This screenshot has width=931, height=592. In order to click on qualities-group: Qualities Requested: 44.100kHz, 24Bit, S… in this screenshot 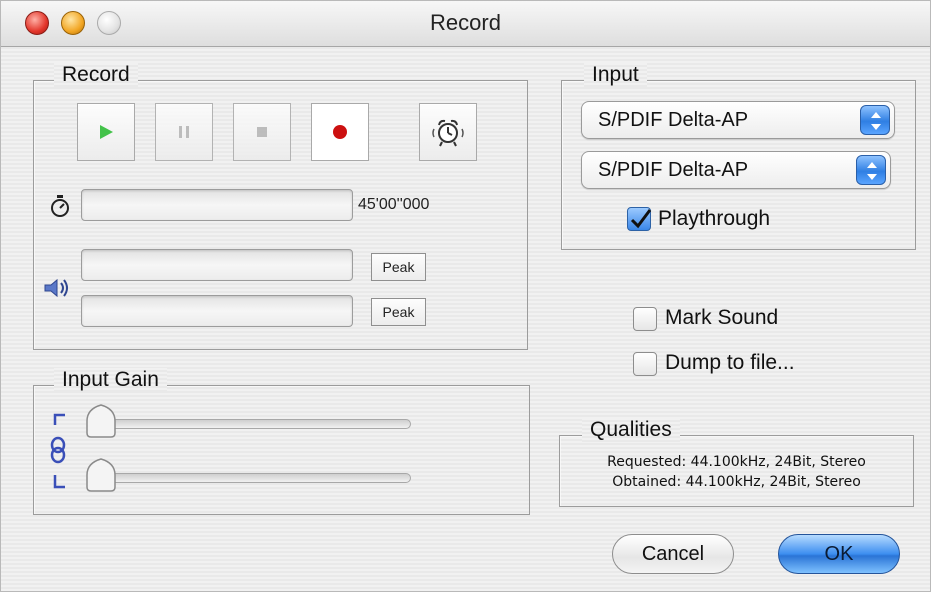, I will do `click(736, 462)`.